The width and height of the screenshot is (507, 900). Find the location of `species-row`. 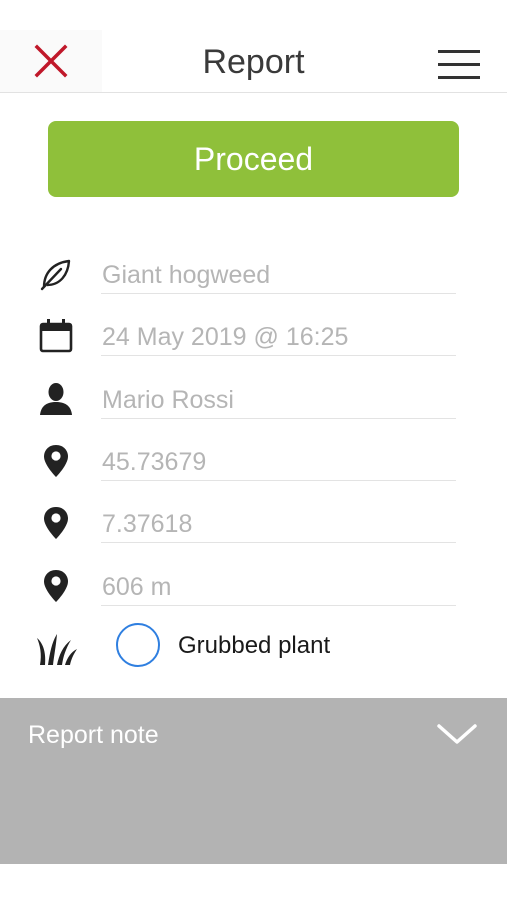

species-row is located at coordinates (253, 272).